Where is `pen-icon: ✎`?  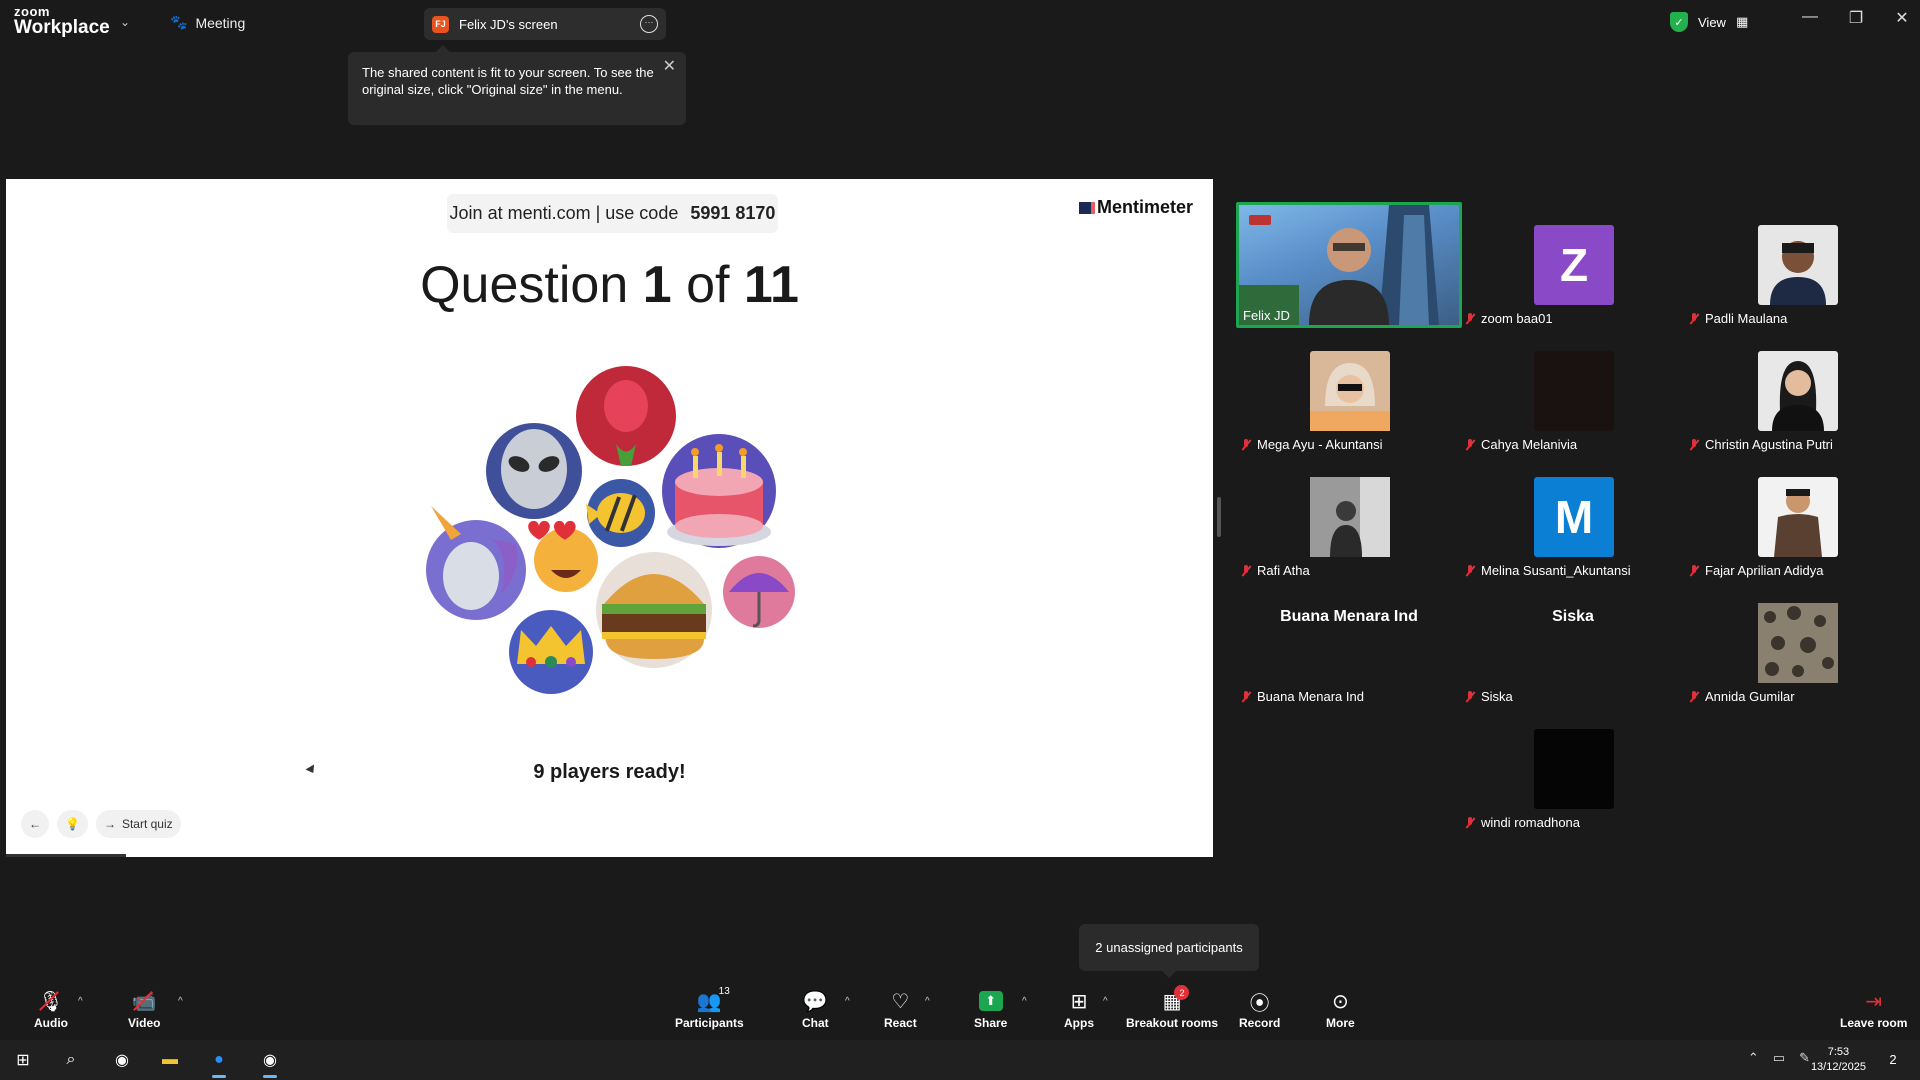 pen-icon: ✎ is located at coordinates (1804, 1058).